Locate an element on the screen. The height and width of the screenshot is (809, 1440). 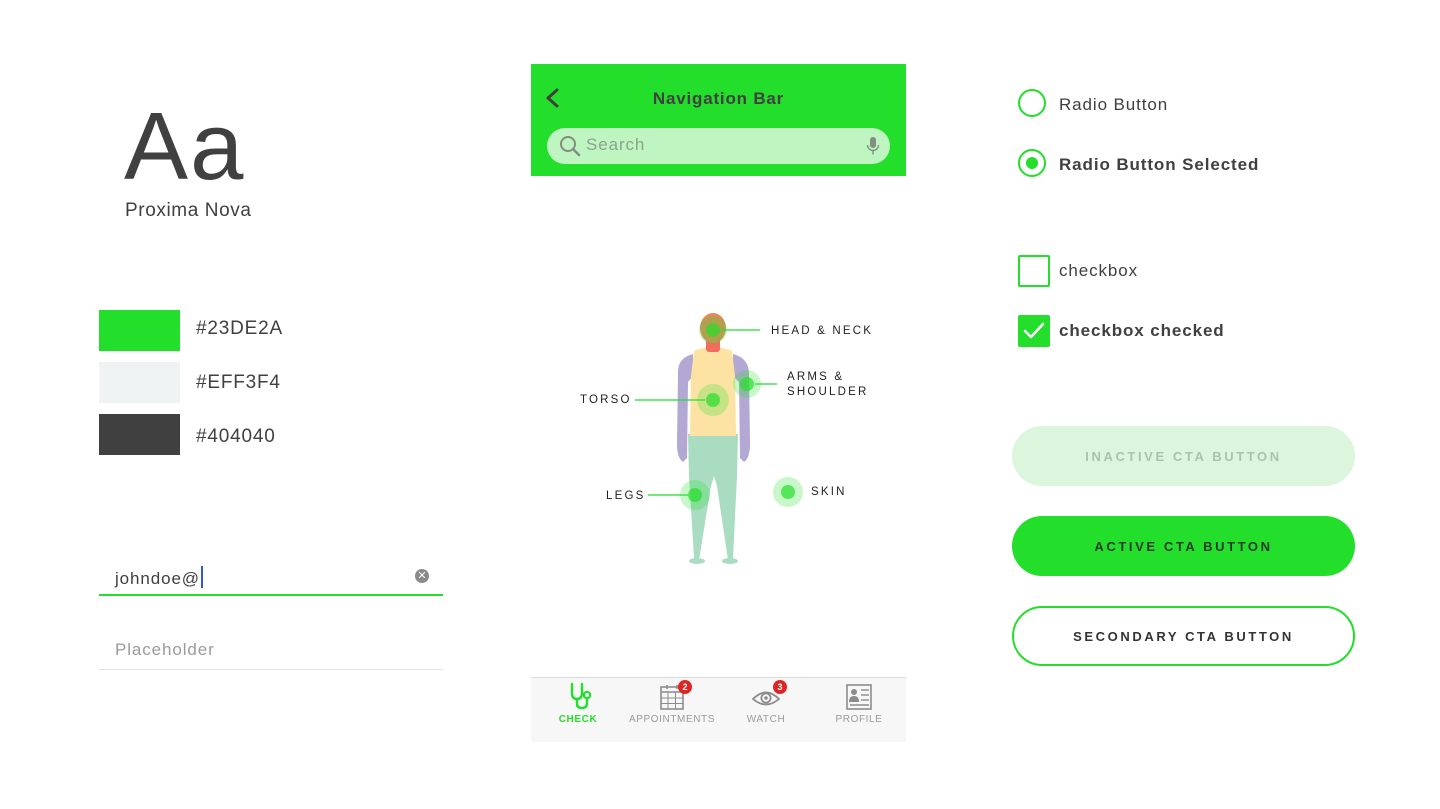
swatch-dark is located at coordinates (139, 434).